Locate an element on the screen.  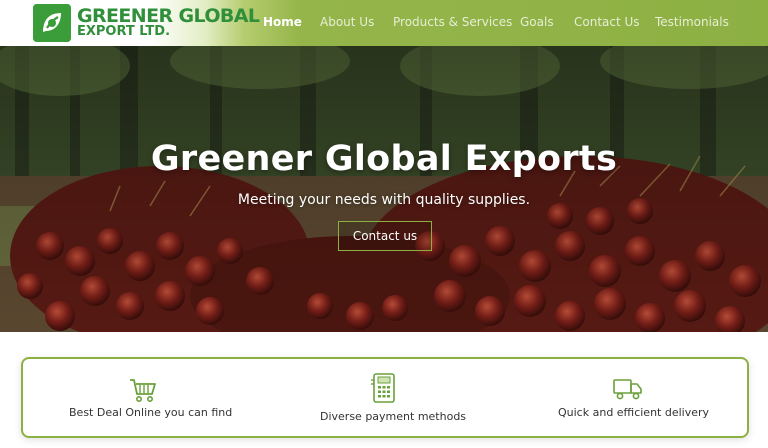
nav-testimonials: Testimonials is located at coordinates (692, 22).